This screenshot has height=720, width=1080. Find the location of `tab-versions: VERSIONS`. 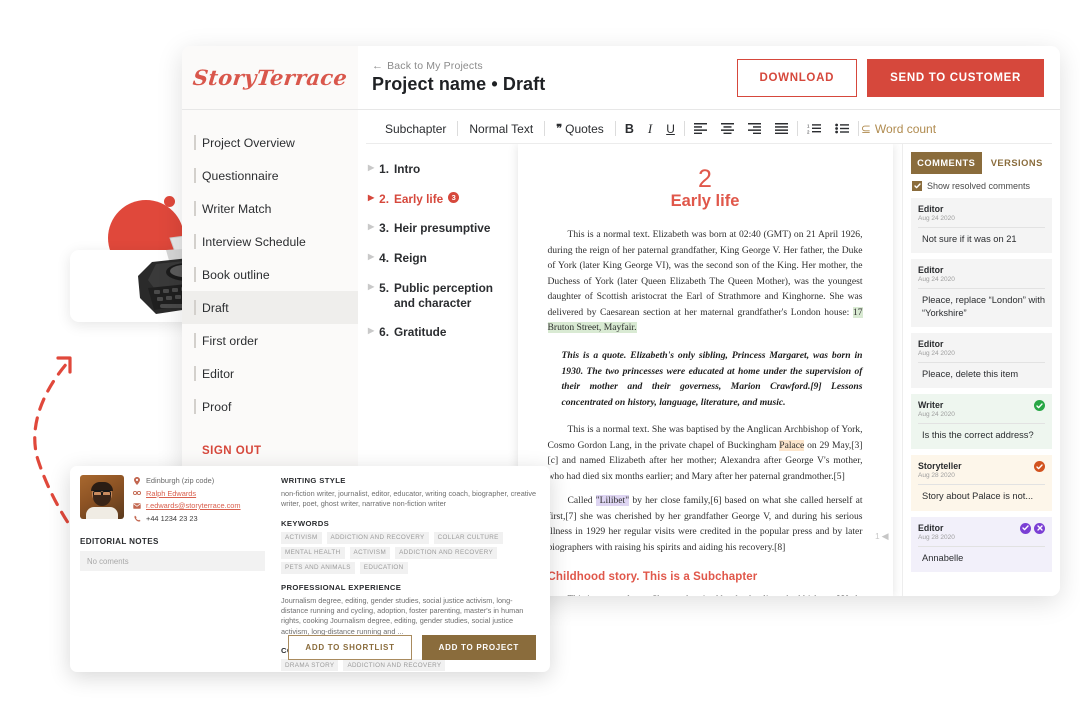

tab-versions: VERSIONS is located at coordinates (1016, 163).